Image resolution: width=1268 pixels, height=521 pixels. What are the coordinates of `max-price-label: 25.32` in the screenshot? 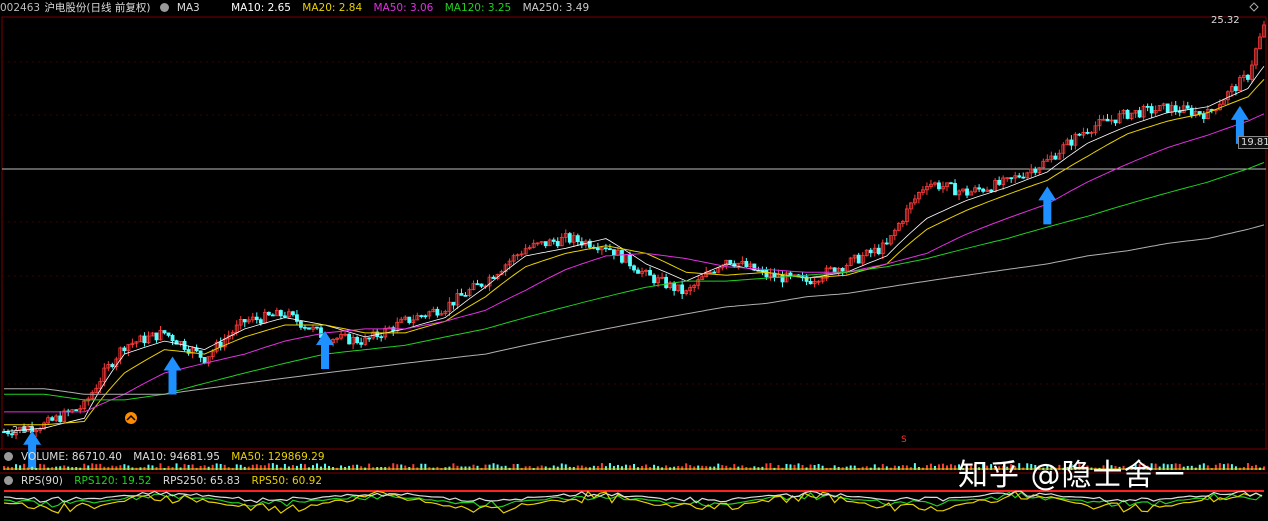 It's located at (1225, 20).